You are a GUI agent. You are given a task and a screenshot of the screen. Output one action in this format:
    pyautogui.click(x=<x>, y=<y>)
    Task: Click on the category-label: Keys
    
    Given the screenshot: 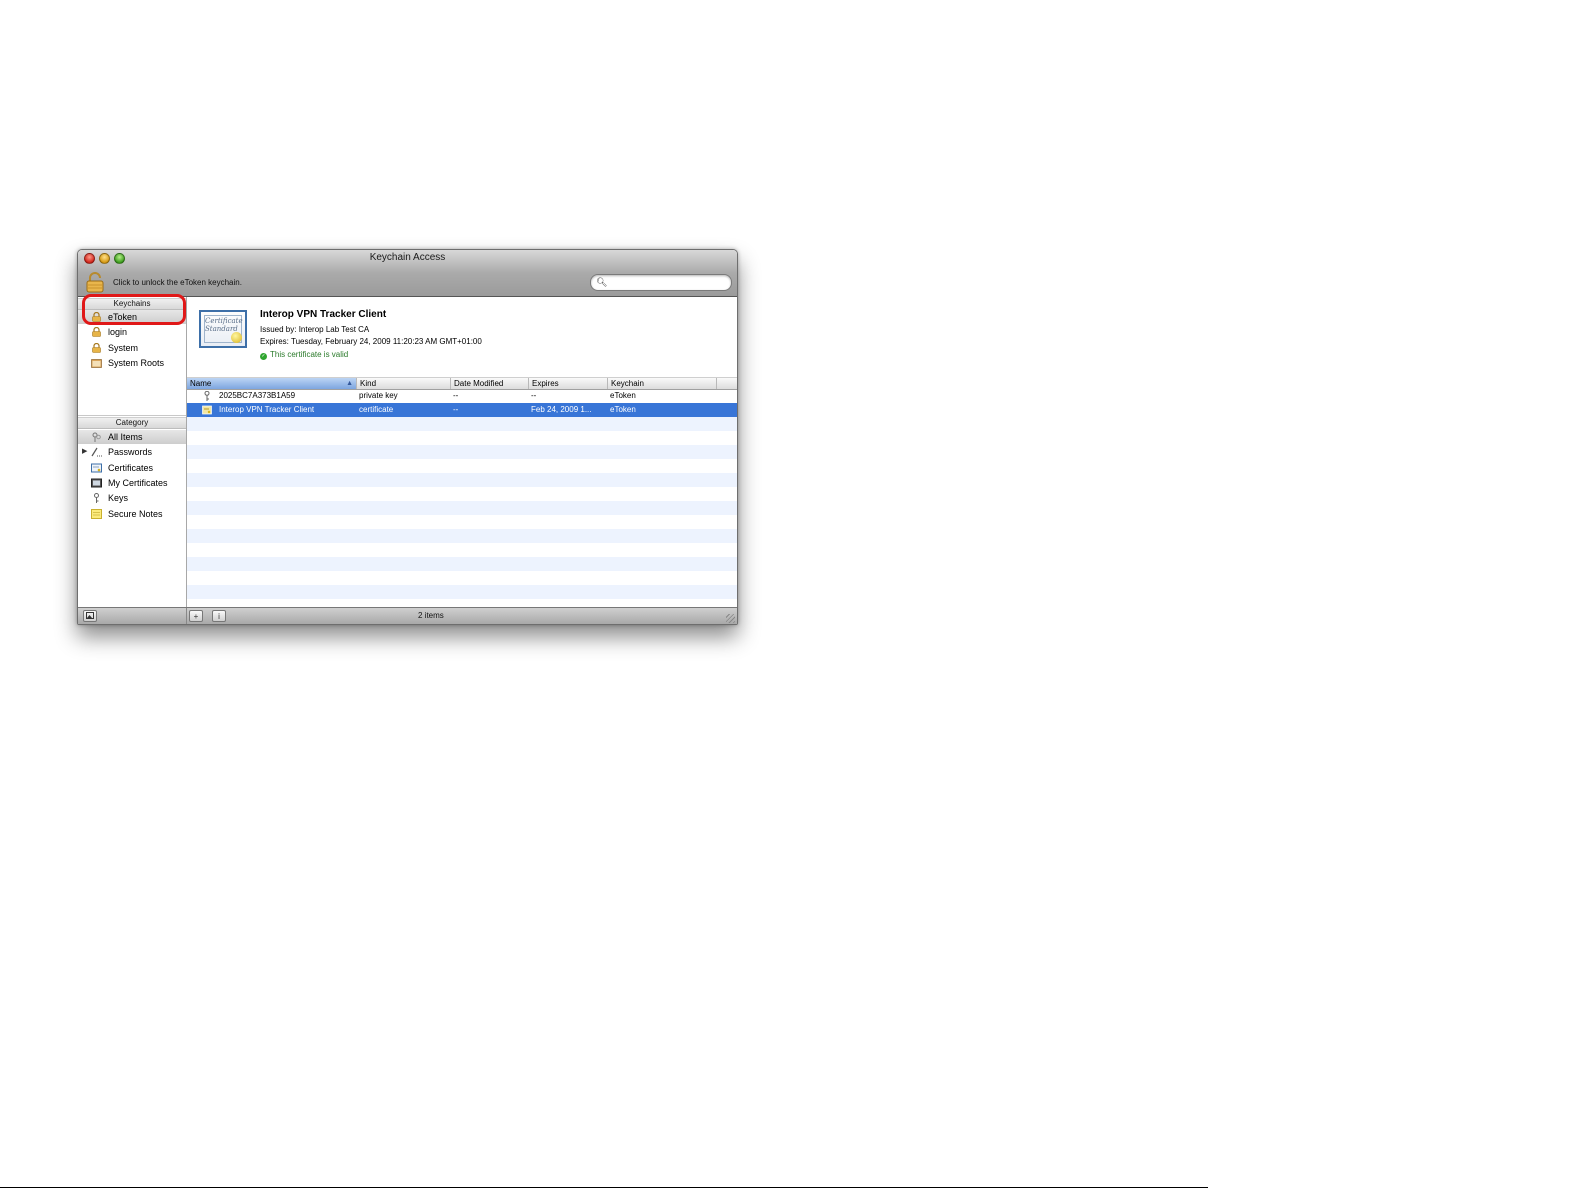 What is the action you would take?
    pyautogui.click(x=118, y=498)
    